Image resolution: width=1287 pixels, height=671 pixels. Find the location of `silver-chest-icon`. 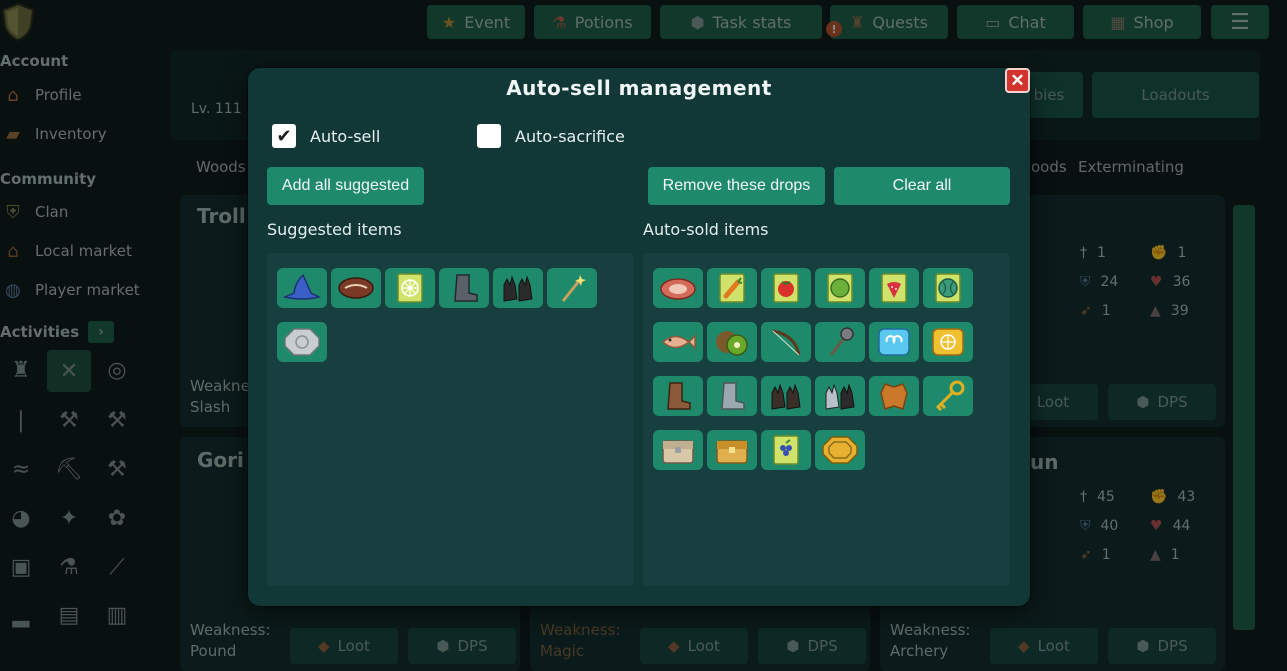

silver-chest-icon is located at coordinates (678, 452).